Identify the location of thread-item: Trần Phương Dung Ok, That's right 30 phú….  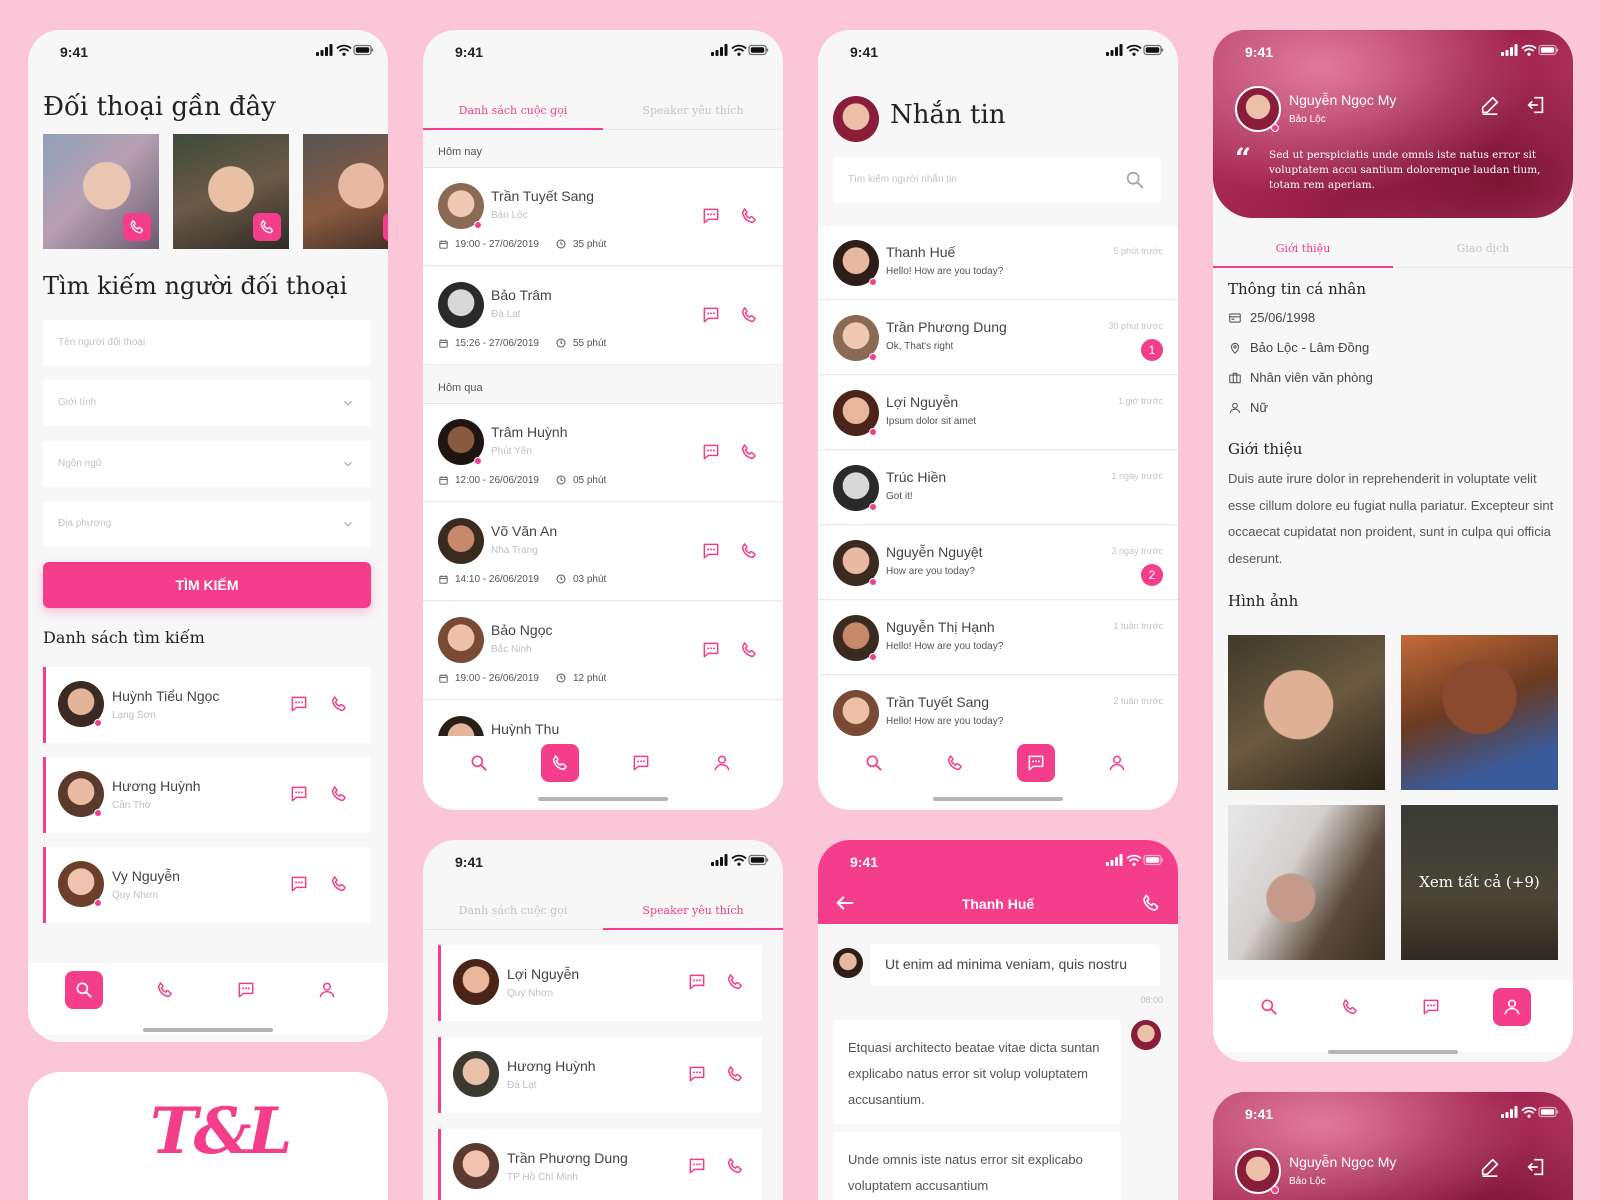
(998, 338).